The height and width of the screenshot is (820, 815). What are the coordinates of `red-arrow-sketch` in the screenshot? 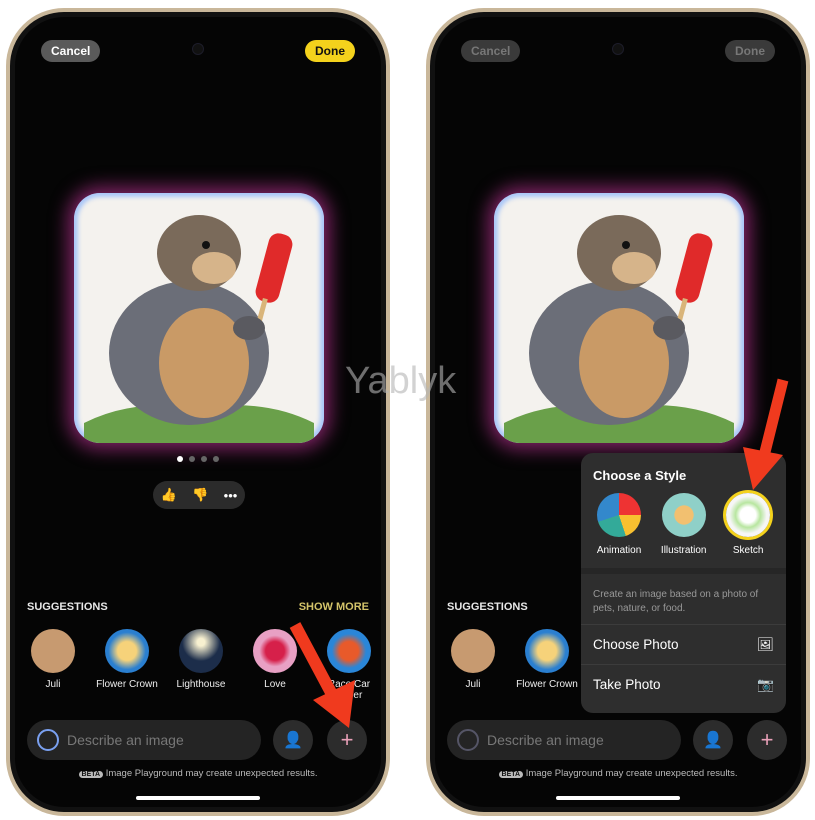 It's located at (766, 434).